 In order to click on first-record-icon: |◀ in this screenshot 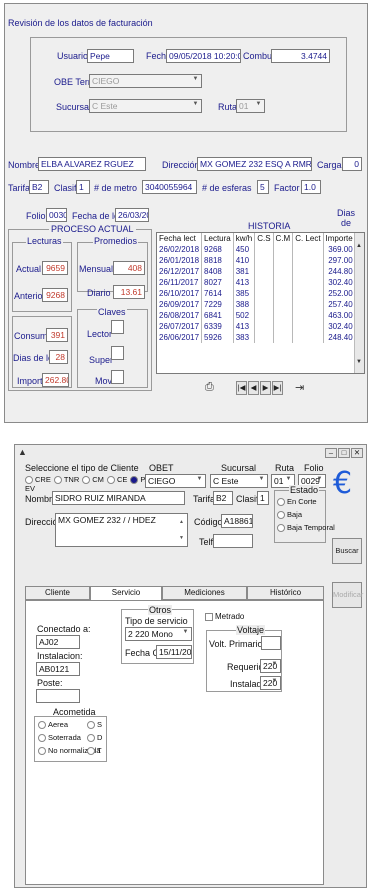, I will do `click(241, 388)`.